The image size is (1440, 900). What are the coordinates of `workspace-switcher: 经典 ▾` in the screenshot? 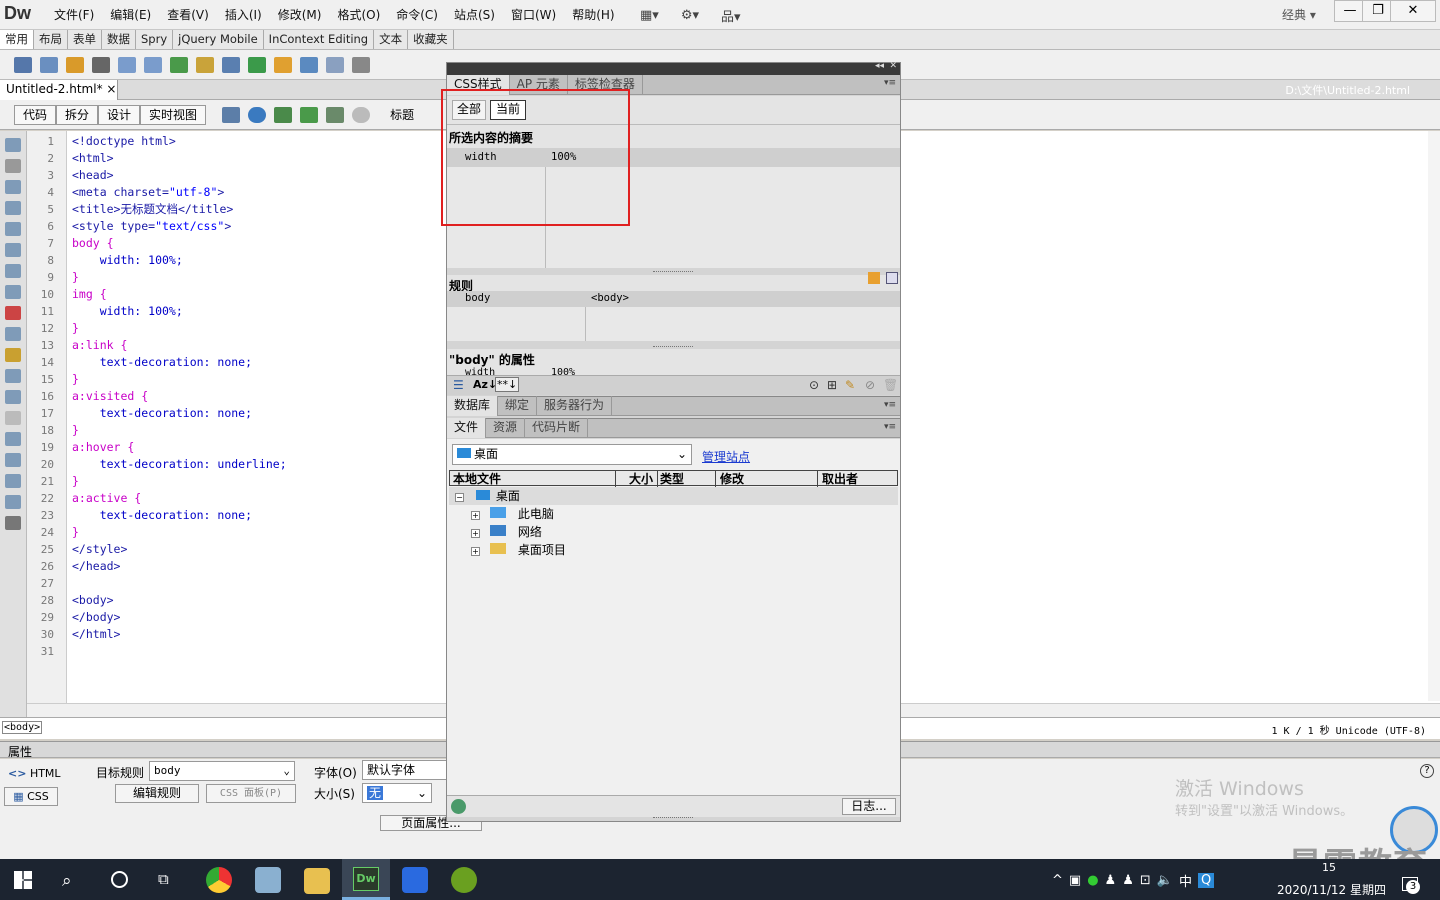 It's located at (1299, 14).